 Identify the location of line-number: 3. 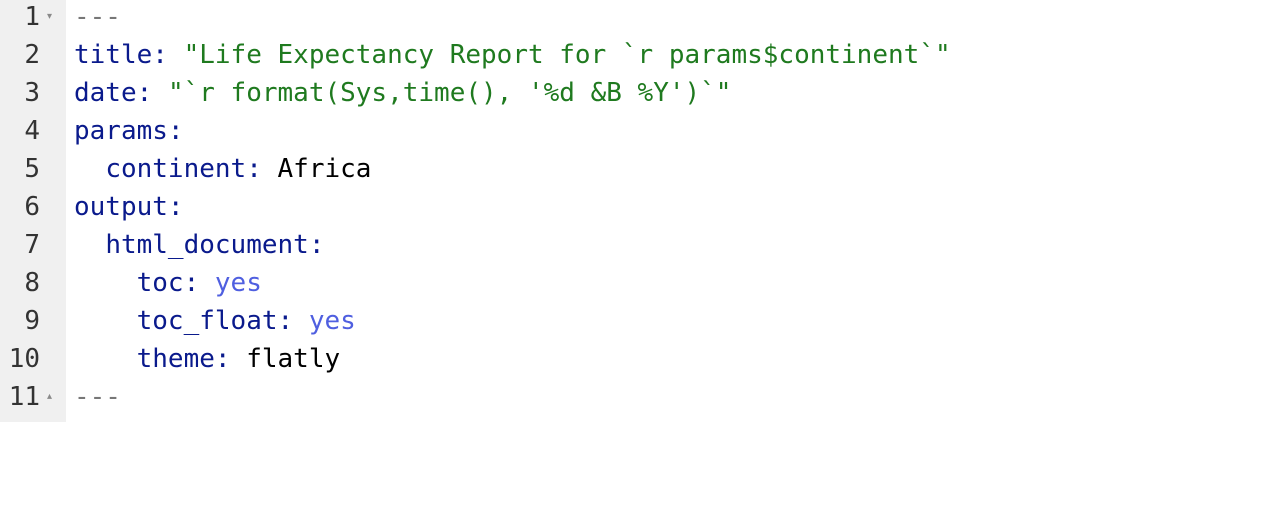
(32, 93).